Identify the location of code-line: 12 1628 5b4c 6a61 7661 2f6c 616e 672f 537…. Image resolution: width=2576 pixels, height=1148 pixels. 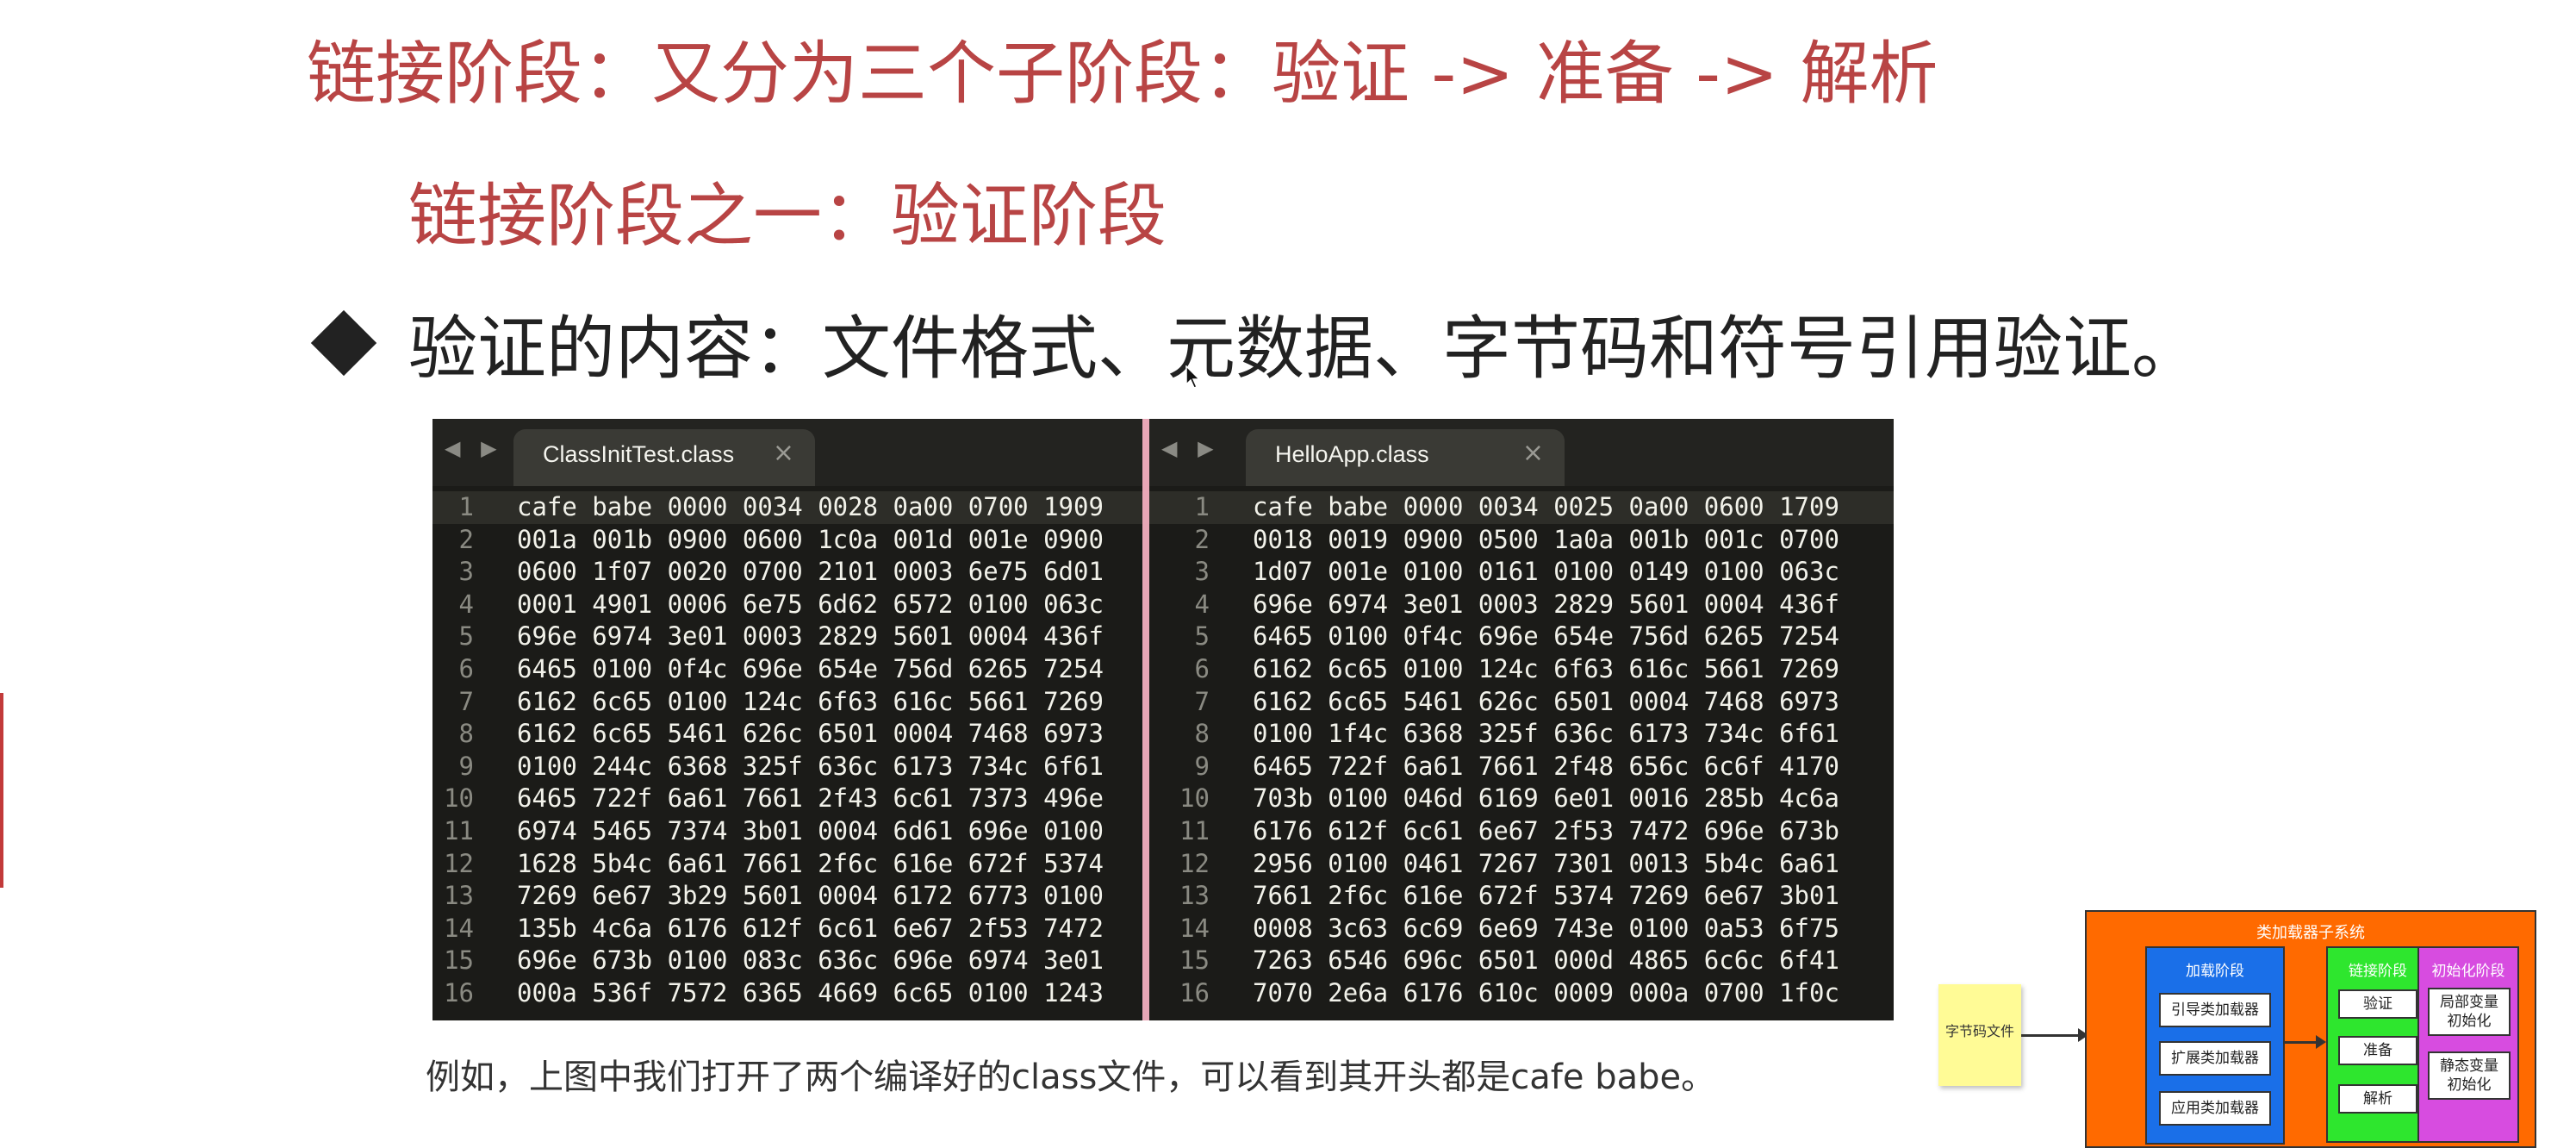
(787, 864).